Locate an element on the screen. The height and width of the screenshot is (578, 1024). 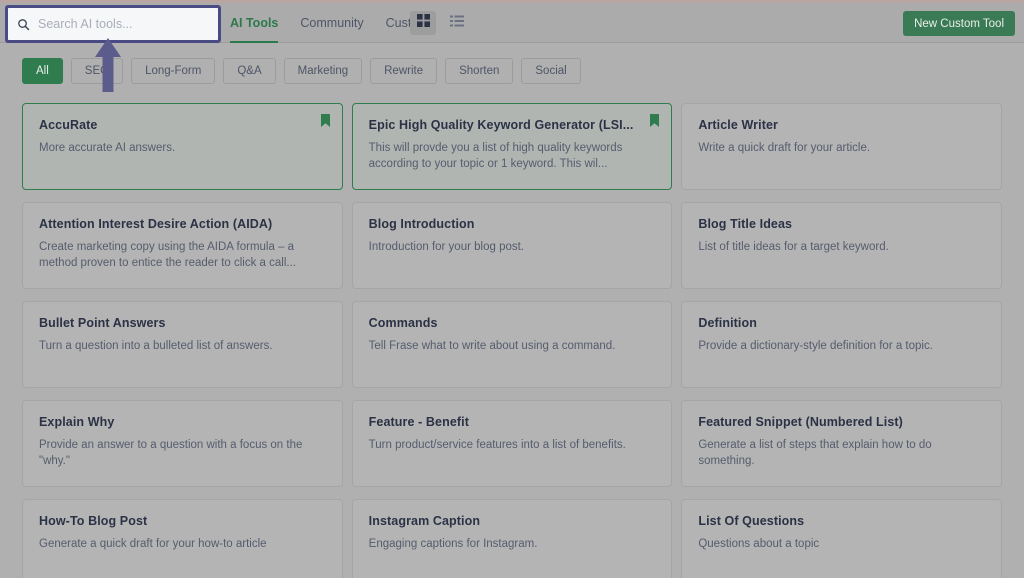
tool-card-title: Instagram Caption is located at coordinates (424, 521).